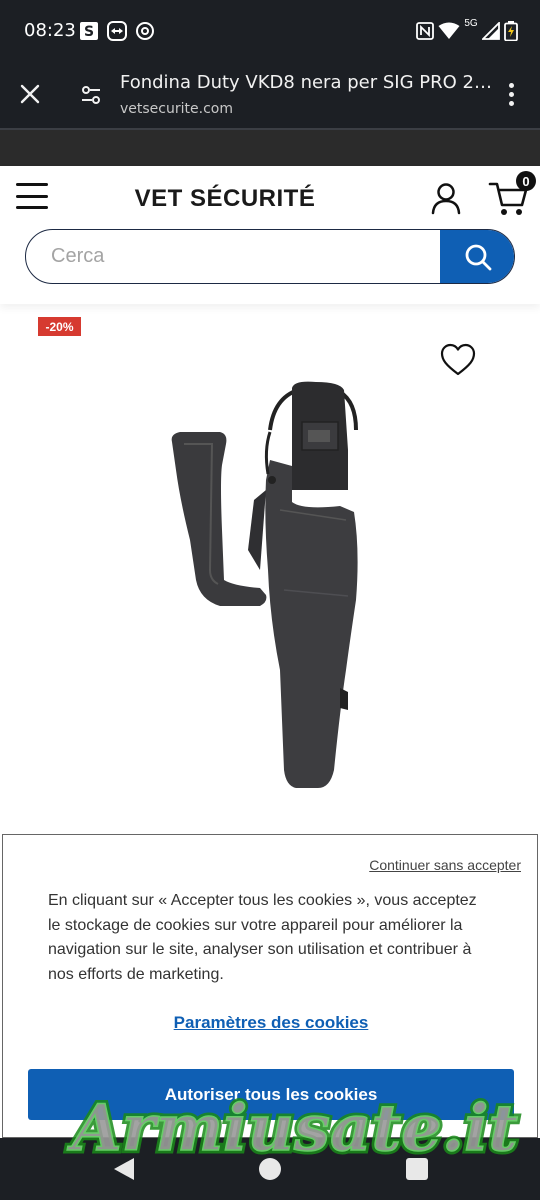 This screenshot has width=540, height=1200. Describe the element at coordinates (445, 865) in the screenshot. I see `continue-without-accepting-link: Continuer sans accepter` at that location.